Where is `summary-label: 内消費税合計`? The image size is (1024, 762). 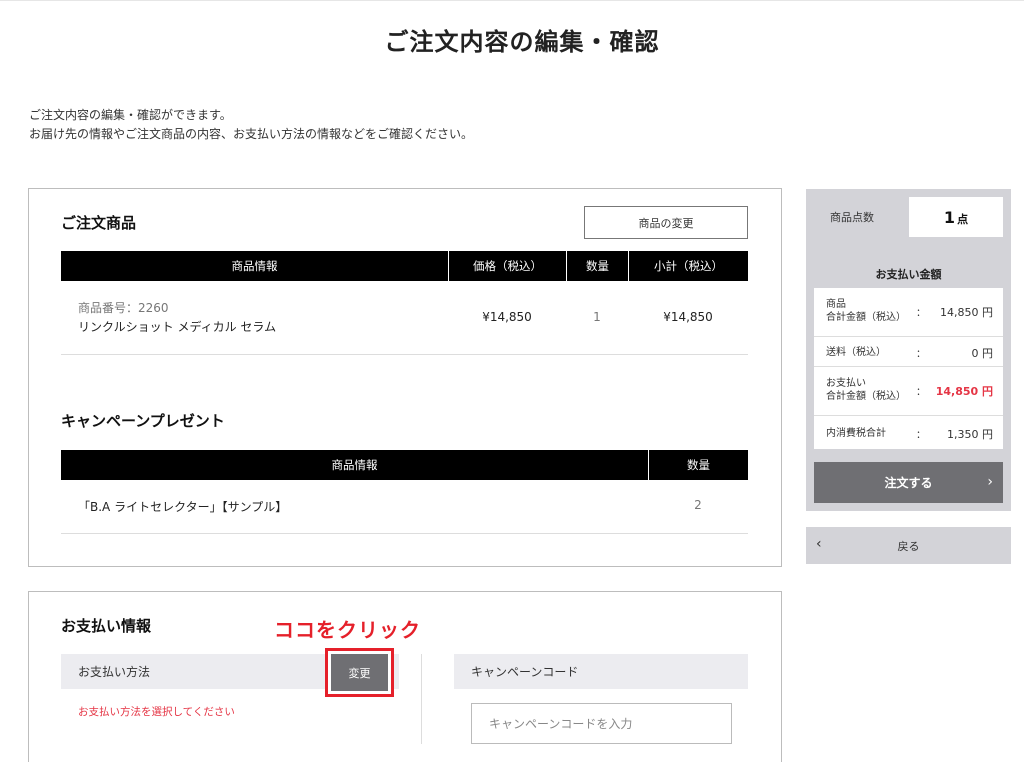
summary-label: 内消費税合計 is located at coordinates (856, 433).